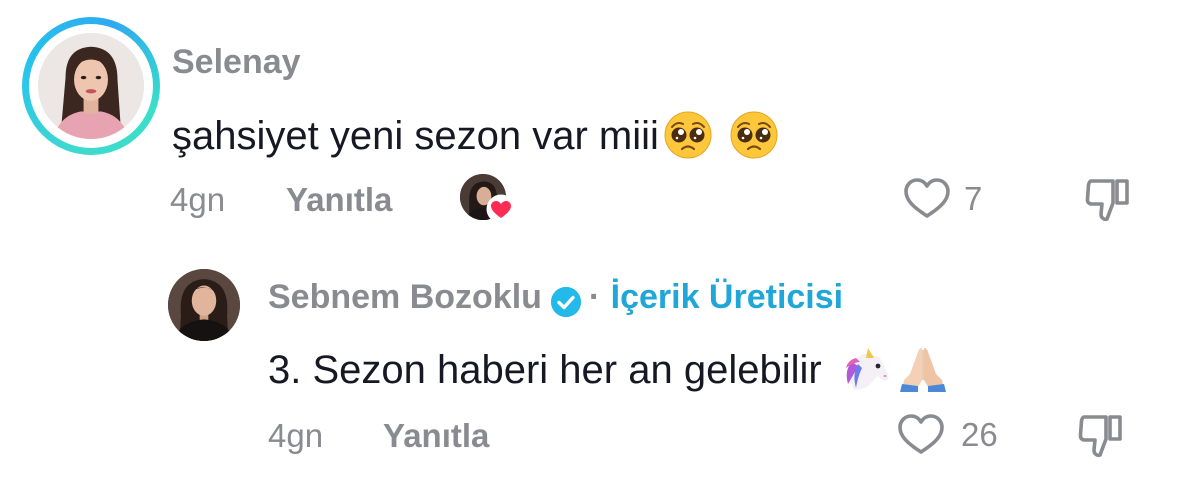 The height and width of the screenshot is (498, 1179). Describe the element at coordinates (236, 62) in the screenshot. I see `comment-username: Selenay` at that location.